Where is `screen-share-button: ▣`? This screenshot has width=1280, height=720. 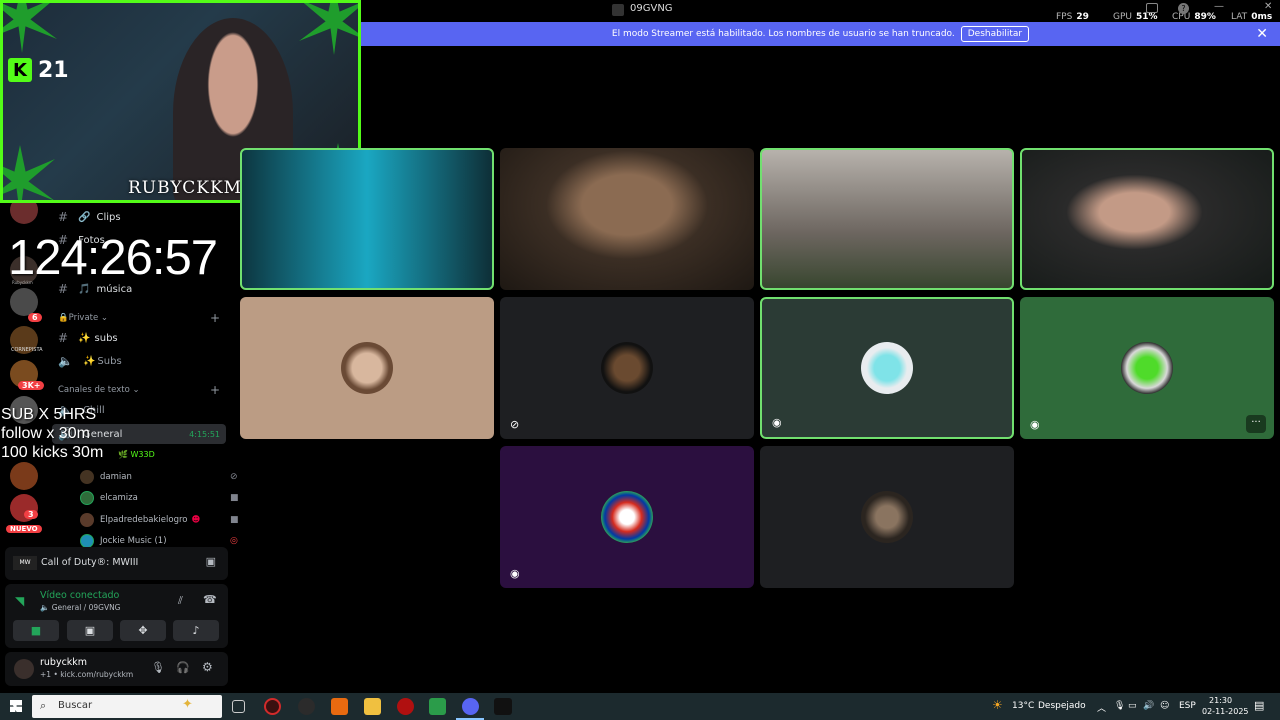 screen-share-button: ▣ is located at coordinates (90, 630).